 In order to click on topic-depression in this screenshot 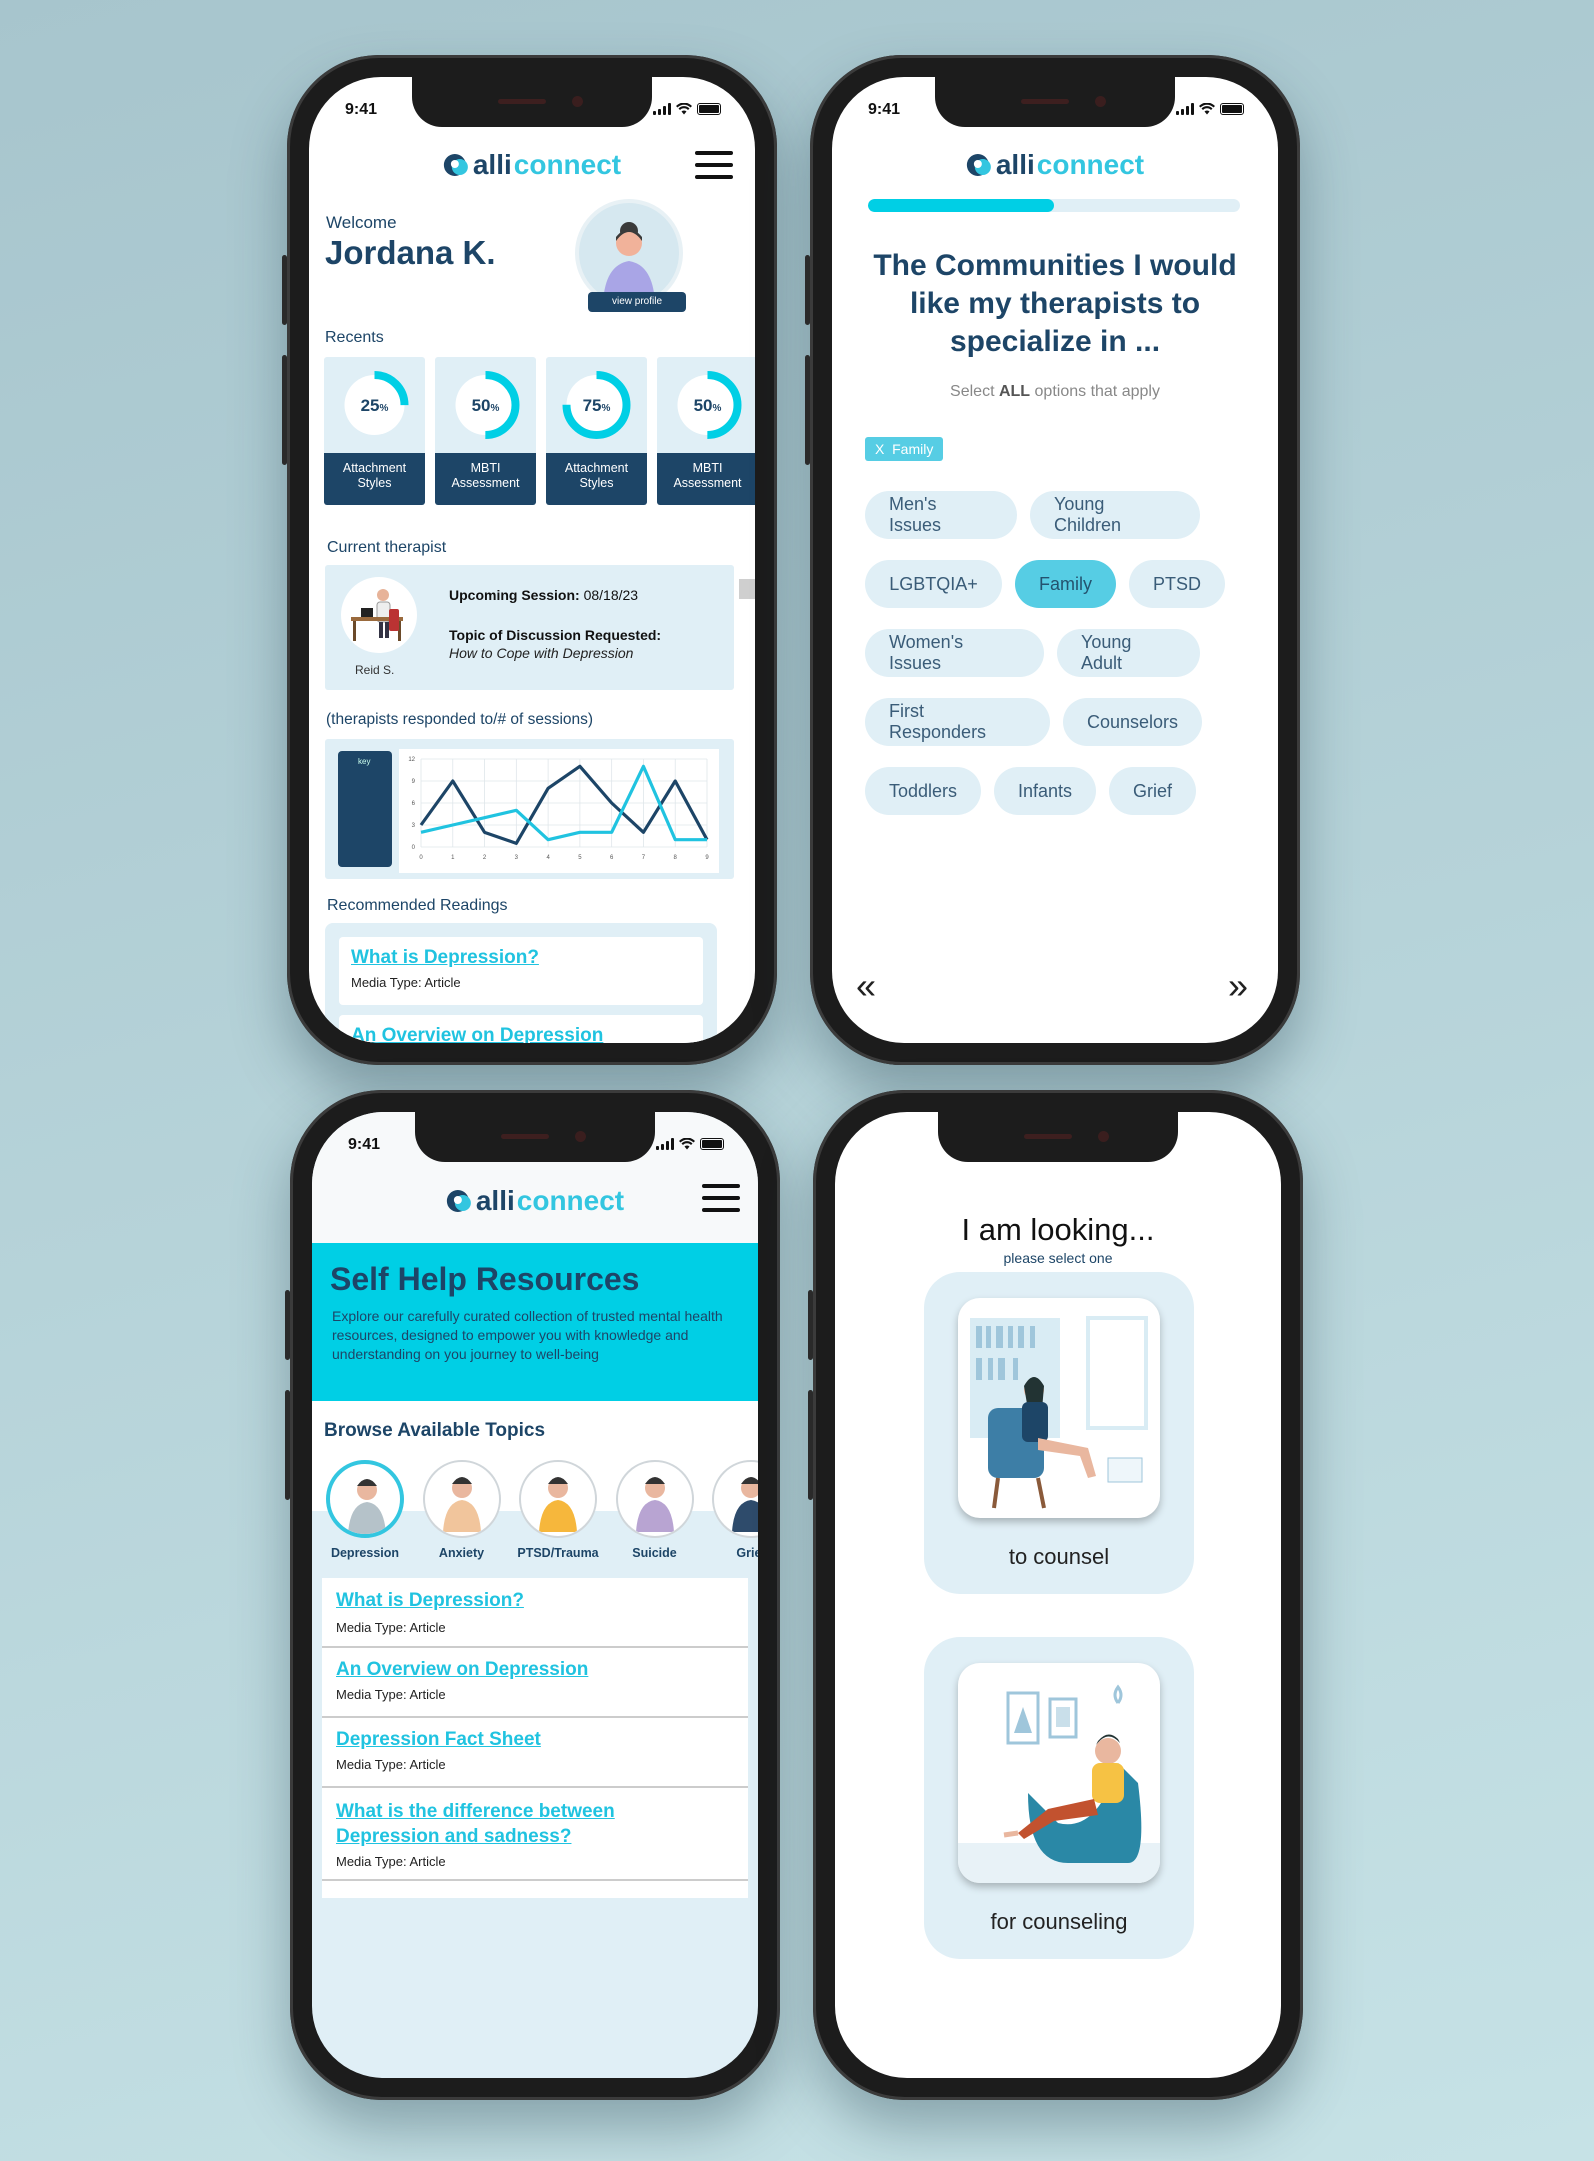, I will do `click(365, 1499)`.